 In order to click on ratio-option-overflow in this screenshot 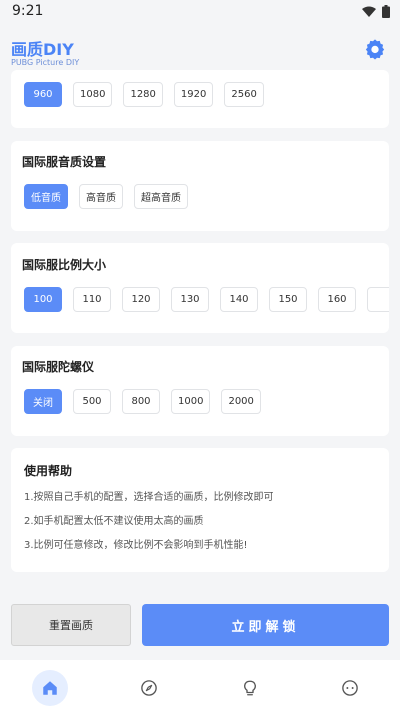, I will do `click(378, 299)`.